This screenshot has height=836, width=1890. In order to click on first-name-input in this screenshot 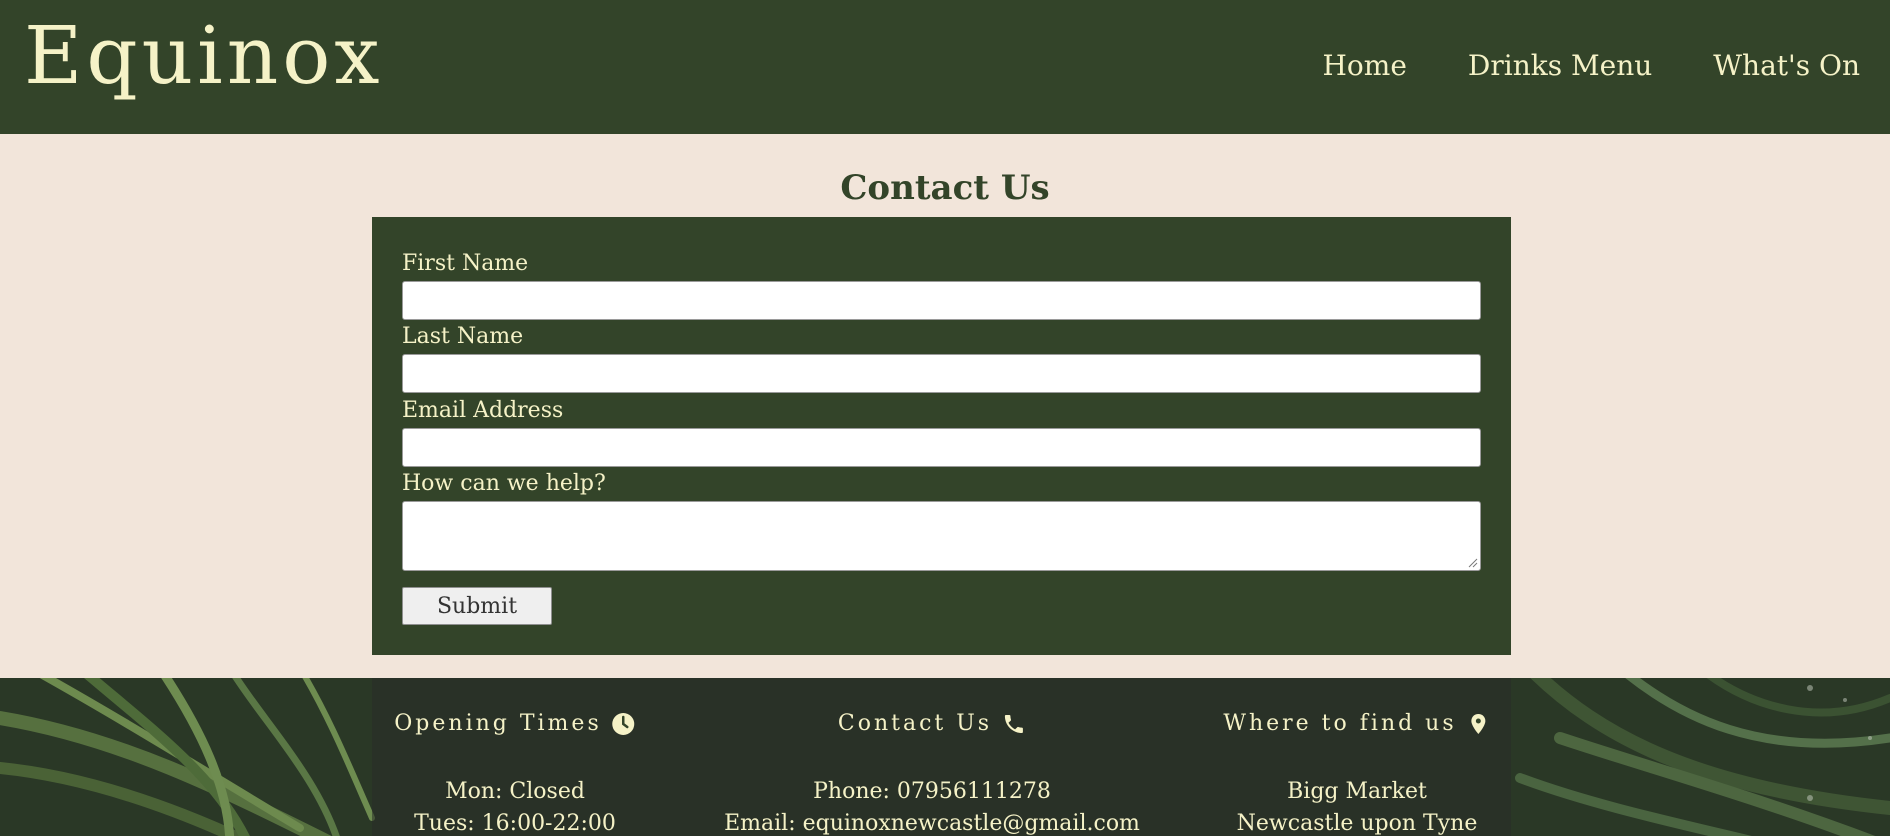, I will do `click(941, 300)`.